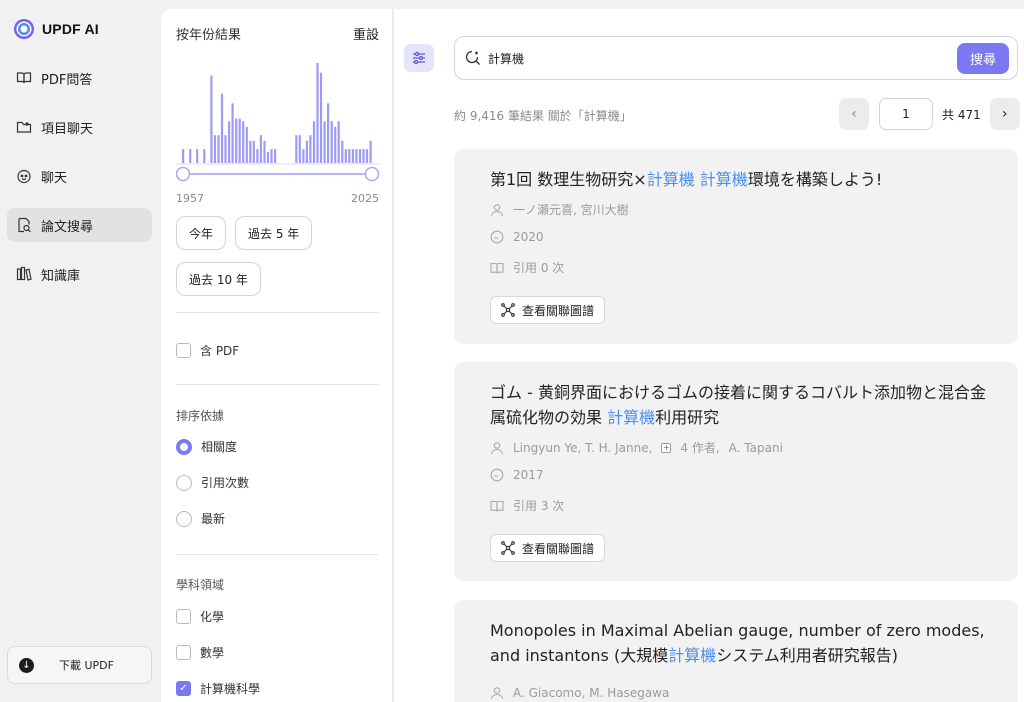 This screenshot has width=1024, height=702. What do you see at coordinates (218, 279) in the screenshot?
I see `chip-last-10-years: 過去 10 年` at bounding box center [218, 279].